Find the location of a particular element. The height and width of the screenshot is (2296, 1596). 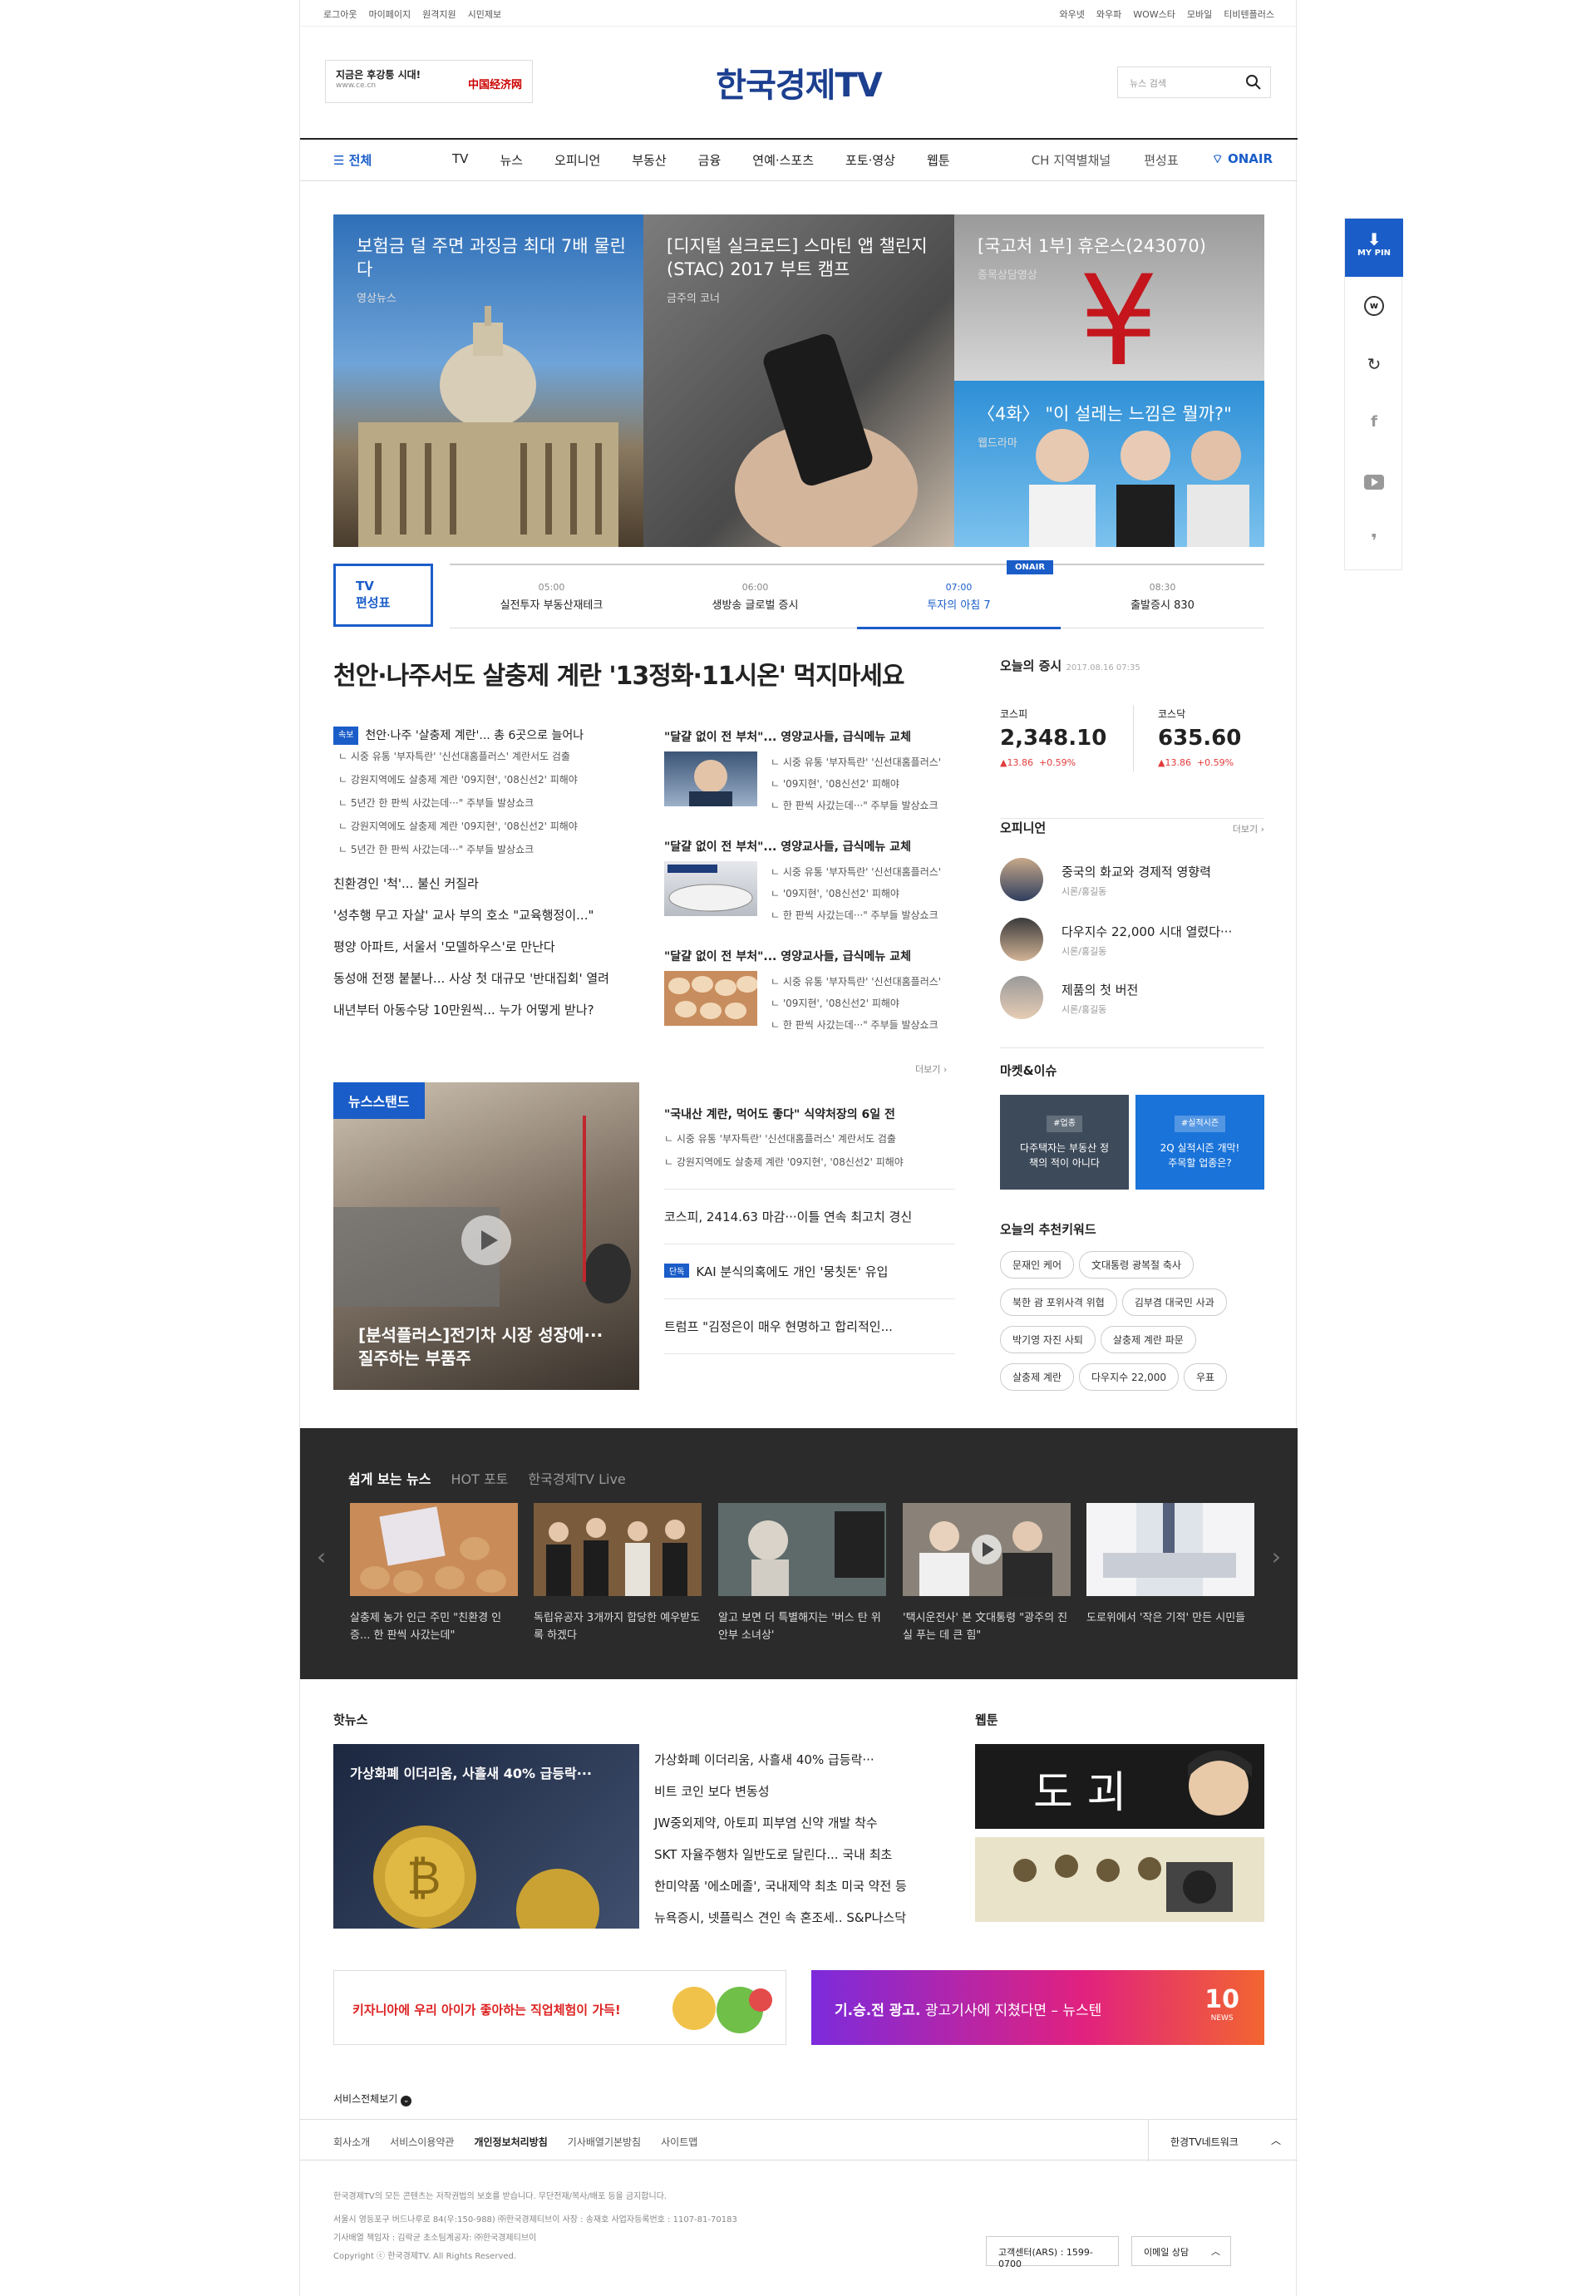

carousel-next-icon: › is located at coordinates (1276, 1556).